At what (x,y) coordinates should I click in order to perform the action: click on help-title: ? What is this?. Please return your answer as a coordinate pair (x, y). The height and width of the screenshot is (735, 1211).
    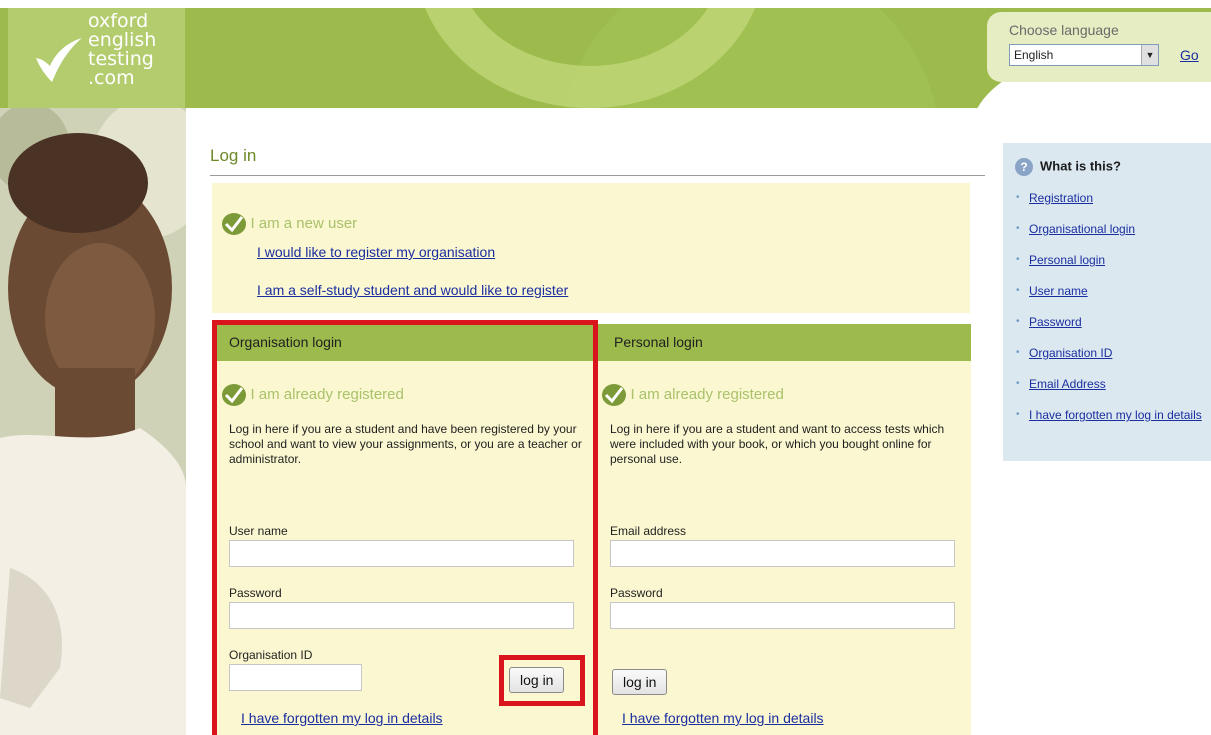
    Looking at the image, I should click on (1068, 167).